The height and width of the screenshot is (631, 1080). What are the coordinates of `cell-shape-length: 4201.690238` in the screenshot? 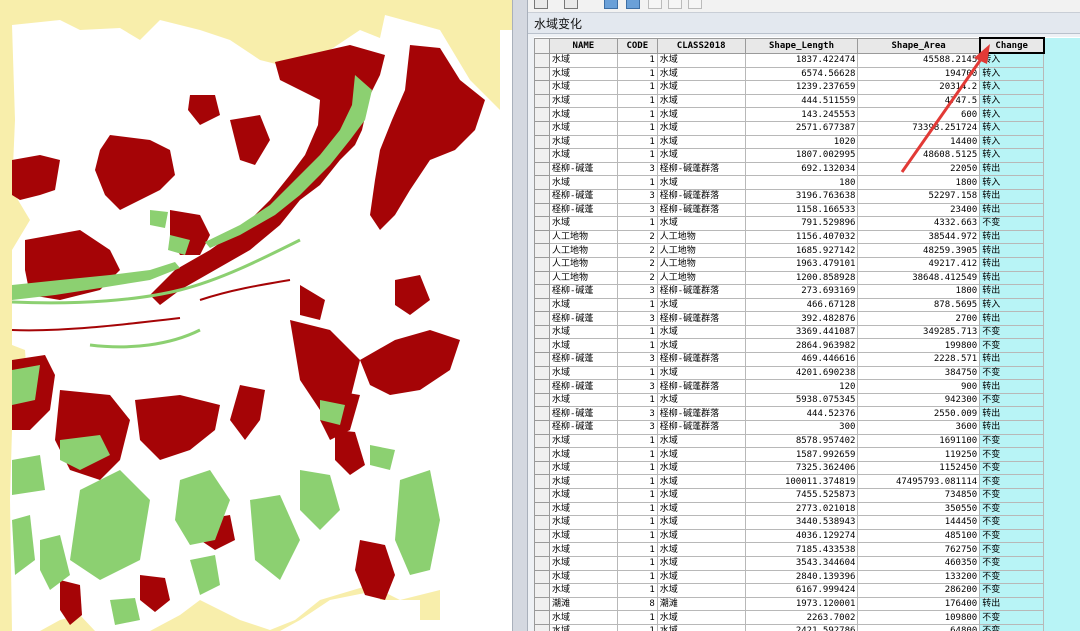 It's located at (801, 373).